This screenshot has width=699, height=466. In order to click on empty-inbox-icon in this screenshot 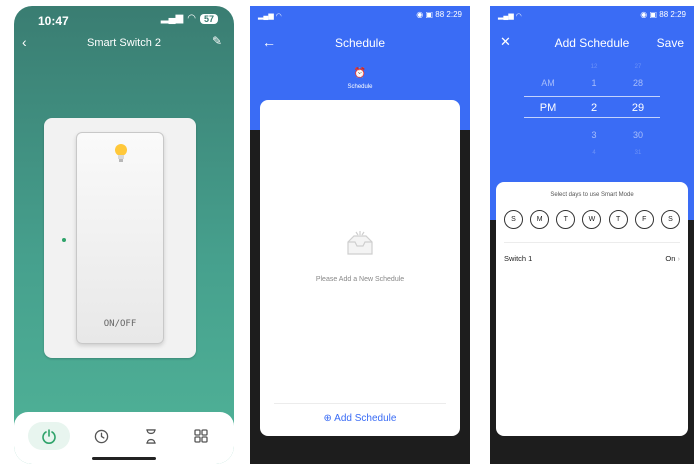, I will do `click(360, 243)`.